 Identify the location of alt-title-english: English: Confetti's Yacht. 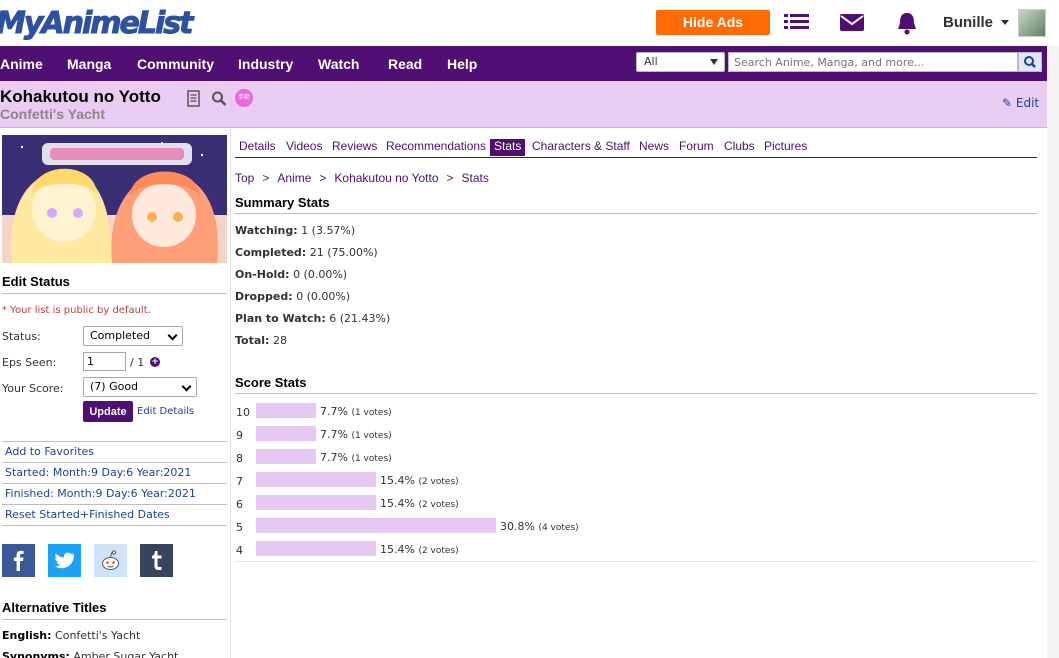
(71, 635).